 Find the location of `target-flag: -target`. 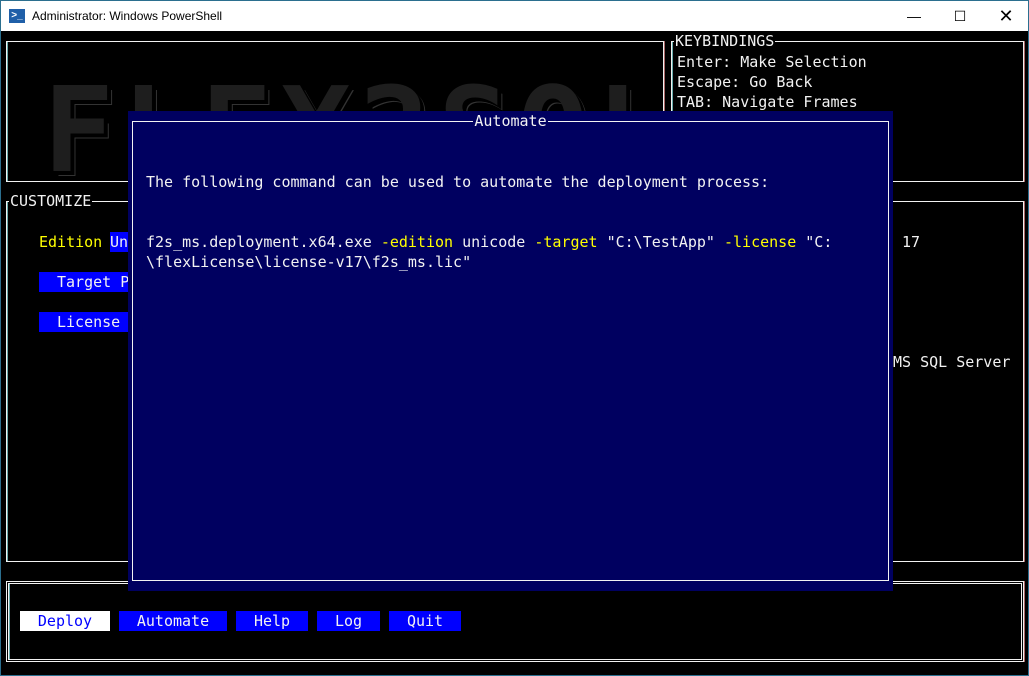

target-flag: -target is located at coordinates (566, 242).